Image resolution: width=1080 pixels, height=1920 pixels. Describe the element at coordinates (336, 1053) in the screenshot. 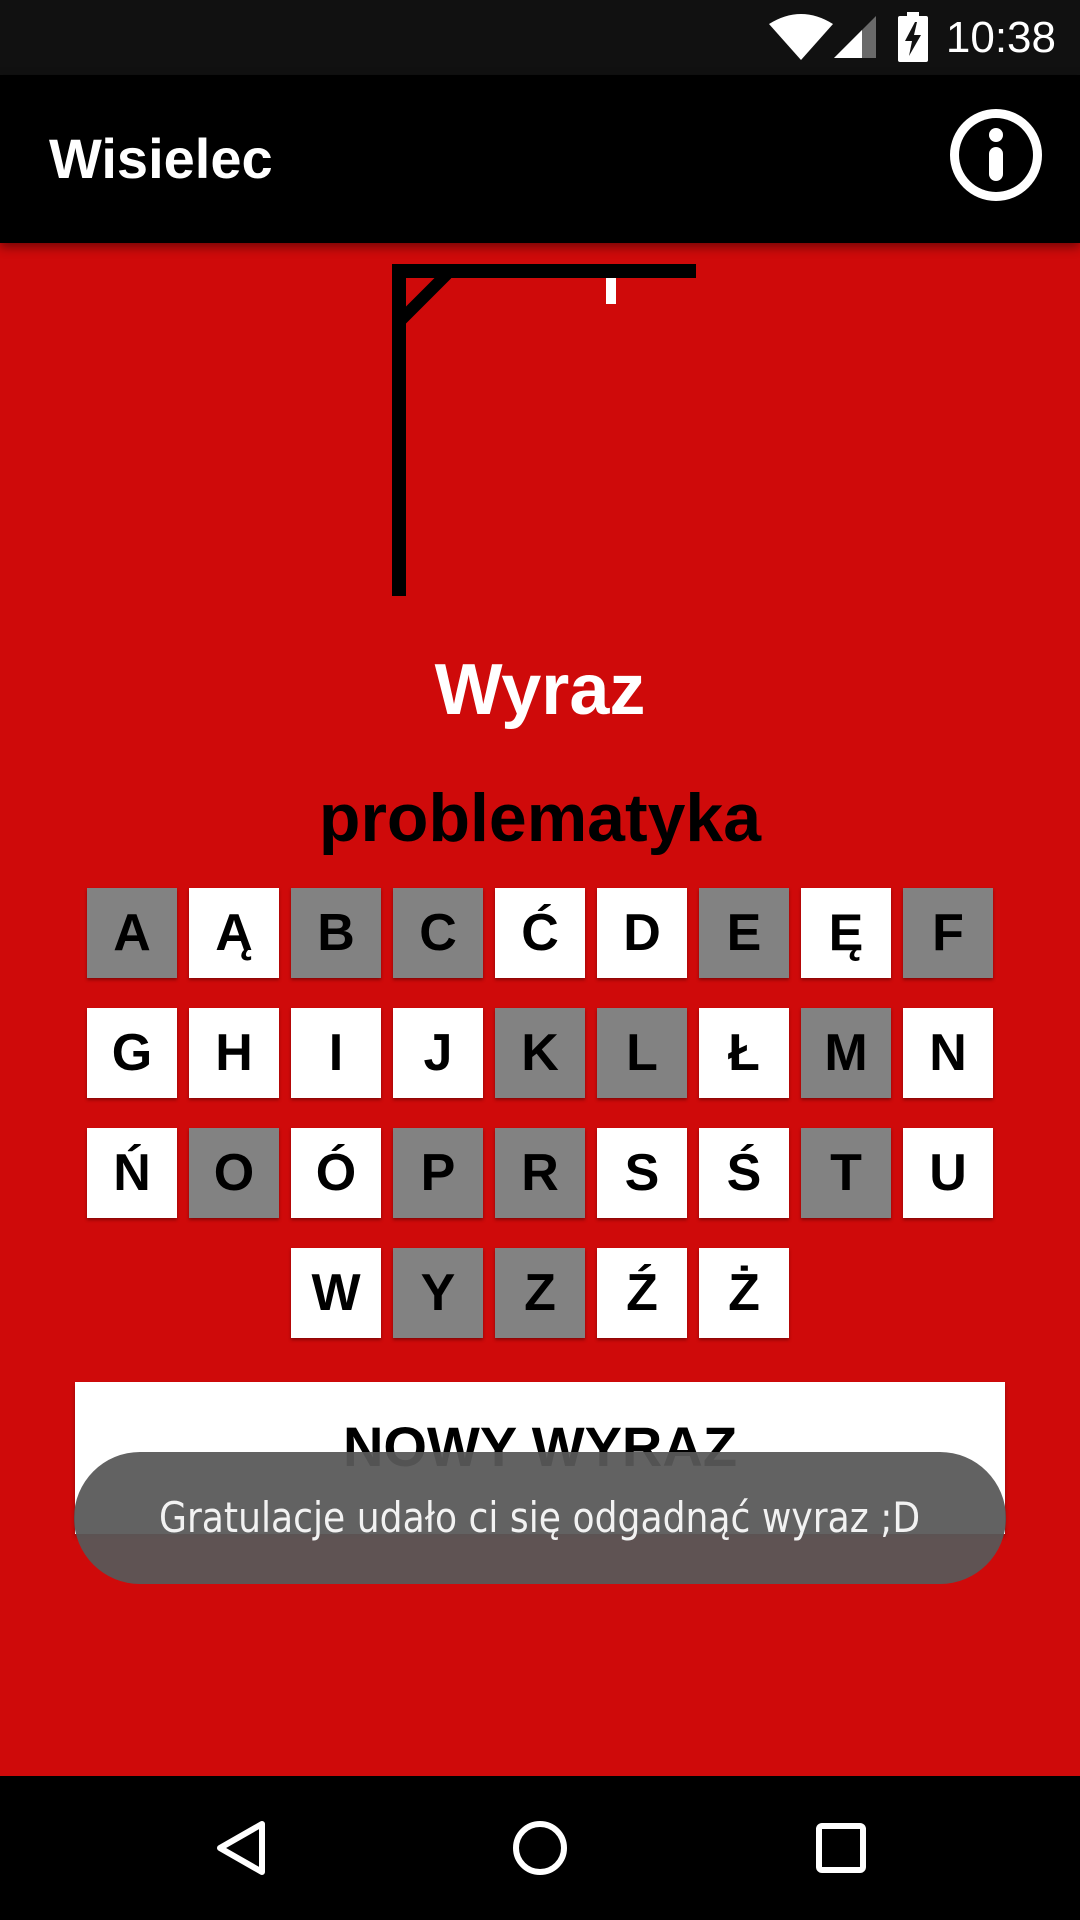

I see `letter-key: I` at that location.